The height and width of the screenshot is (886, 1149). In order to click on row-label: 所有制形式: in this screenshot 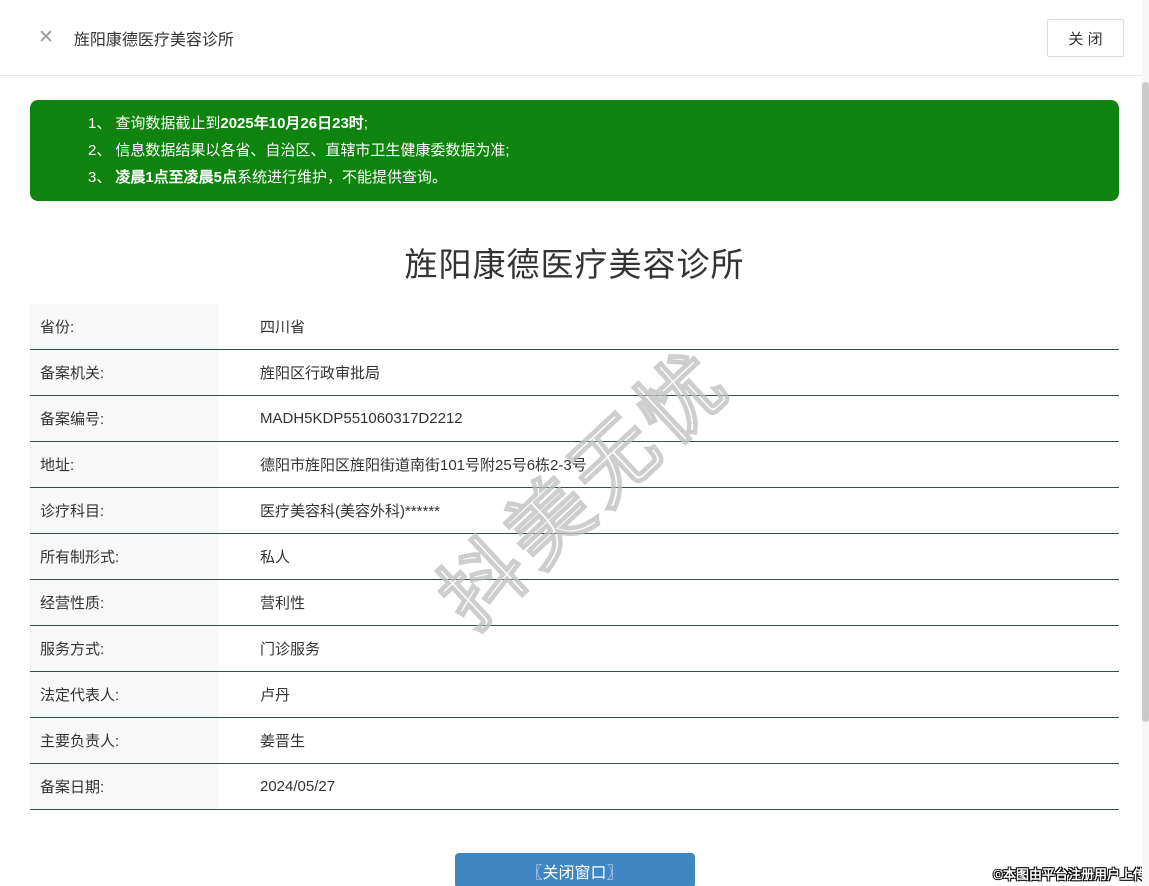, I will do `click(124, 556)`.